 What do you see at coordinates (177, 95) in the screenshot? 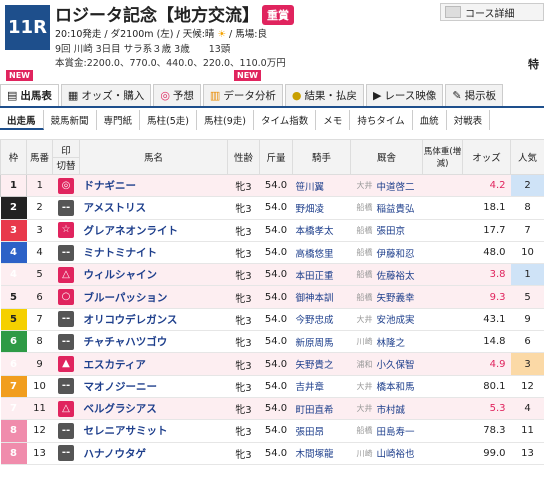
I see `tab-yoso: ◎ 予想` at bounding box center [177, 95].